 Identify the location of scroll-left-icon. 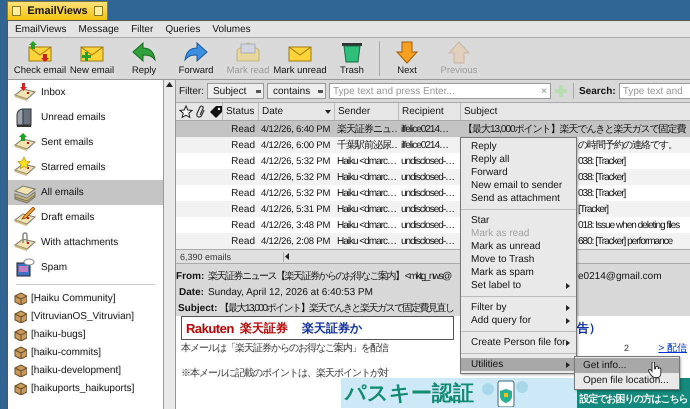
(288, 256).